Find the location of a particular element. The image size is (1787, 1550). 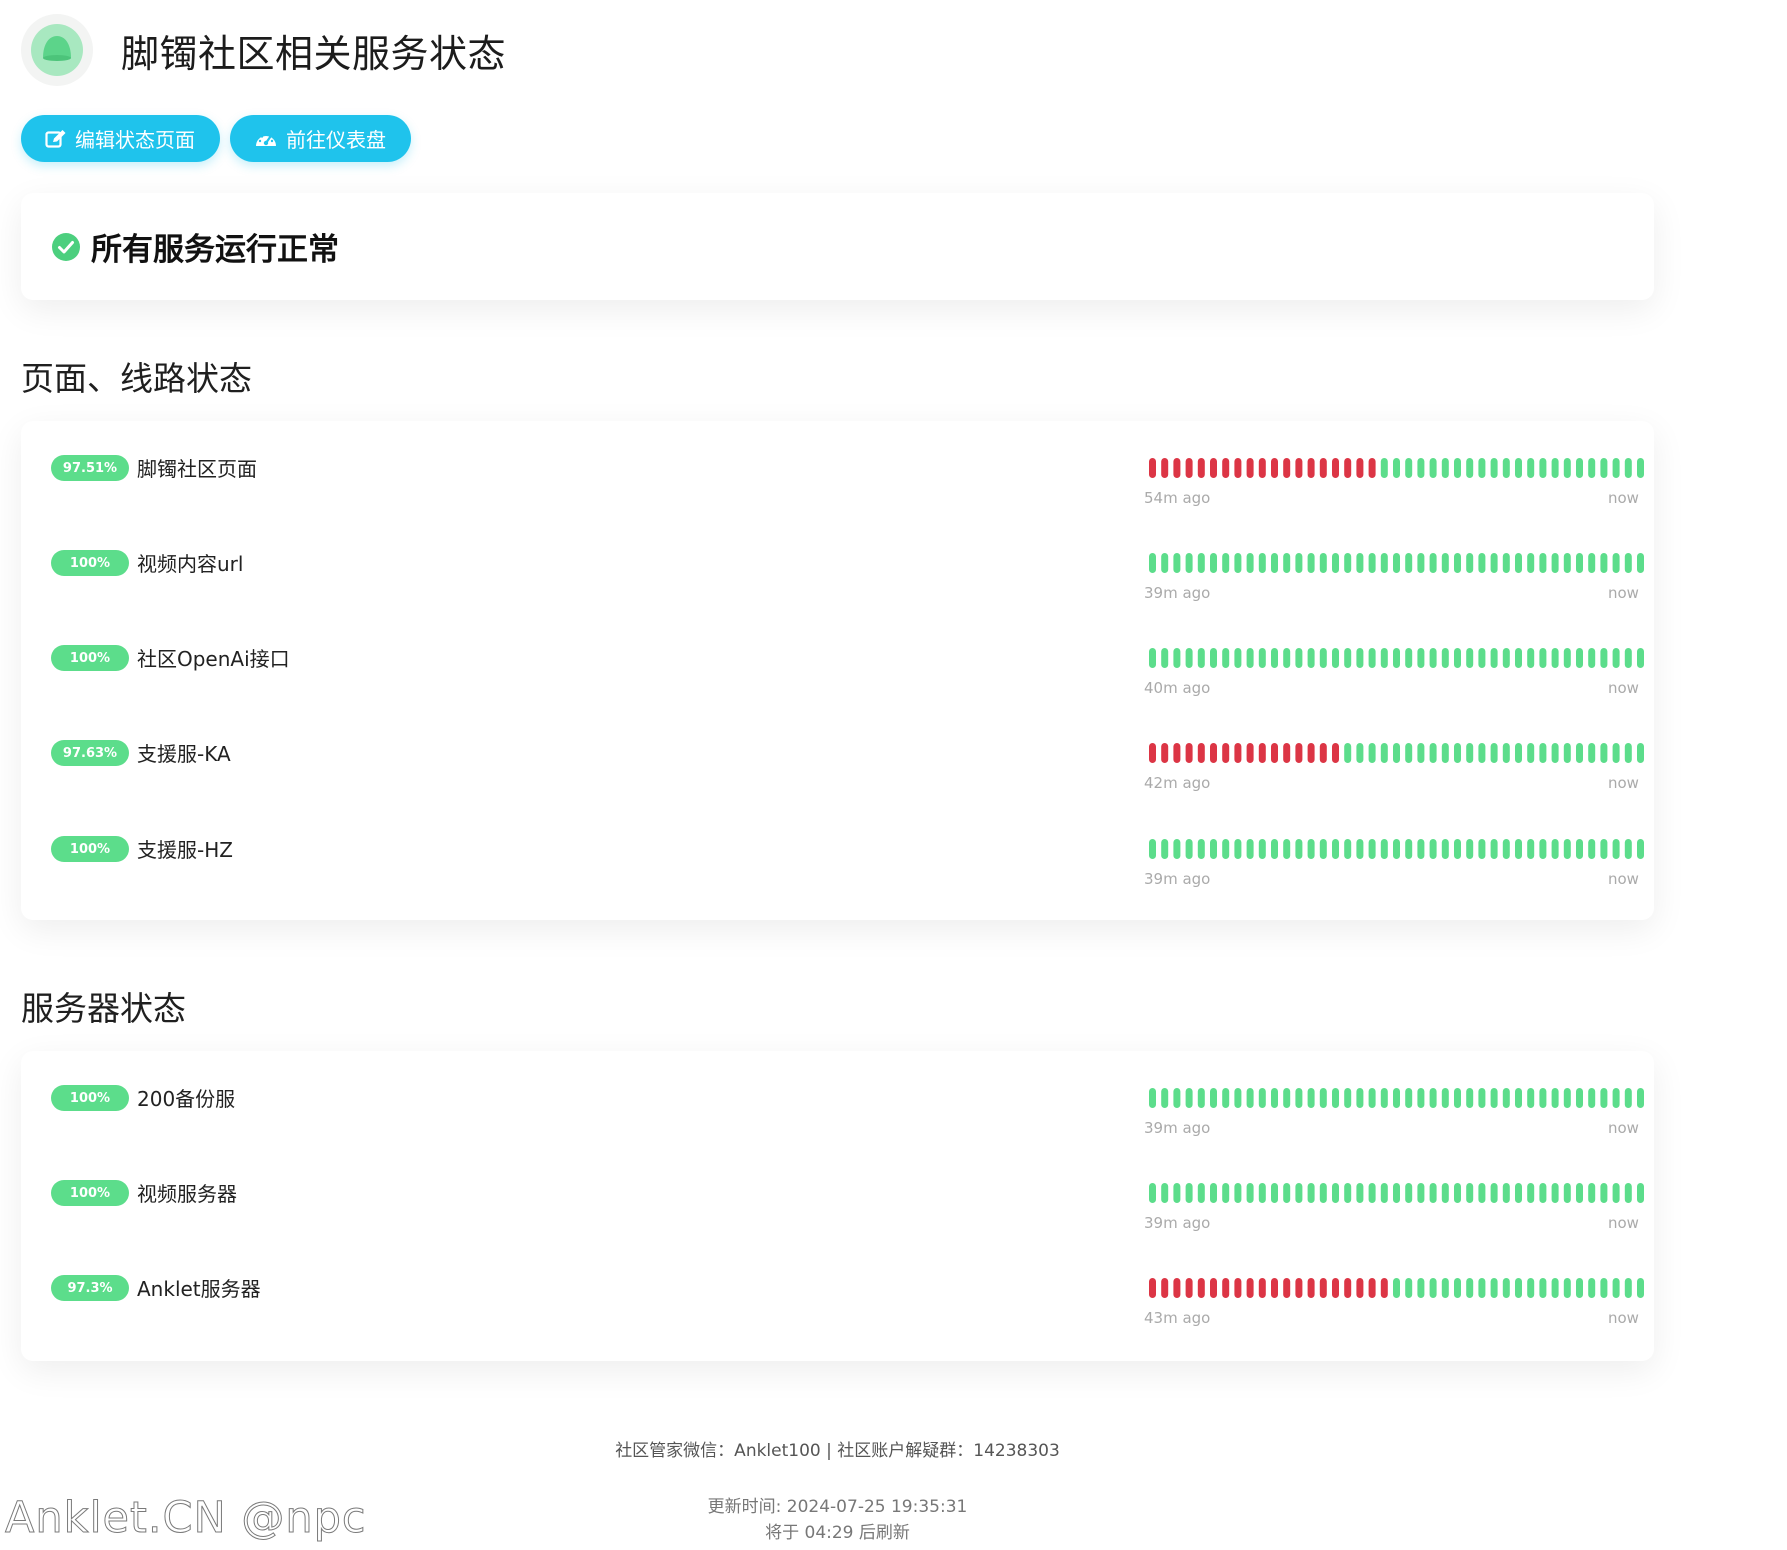

go-to-dashboard-button: 前往仪表盘 is located at coordinates (320, 138).